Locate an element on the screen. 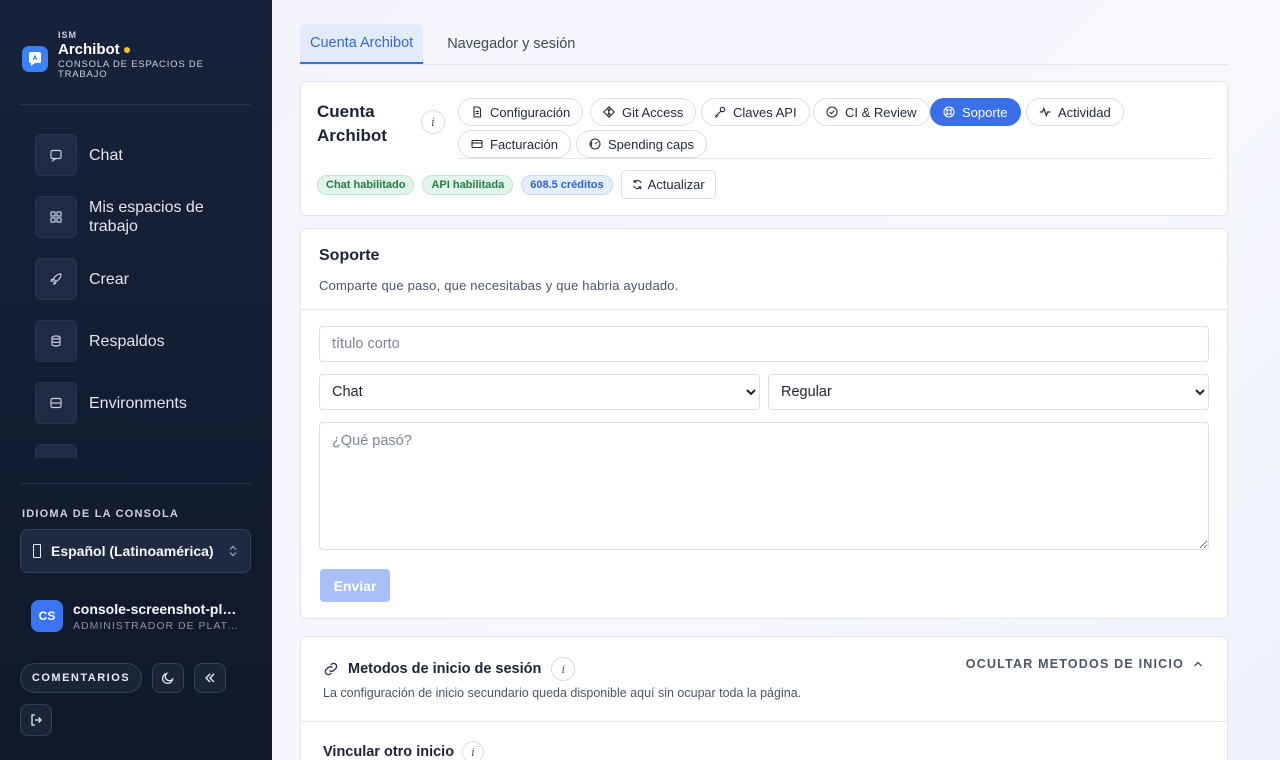  pill-billing: Facturación is located at coordinates (514, 144).